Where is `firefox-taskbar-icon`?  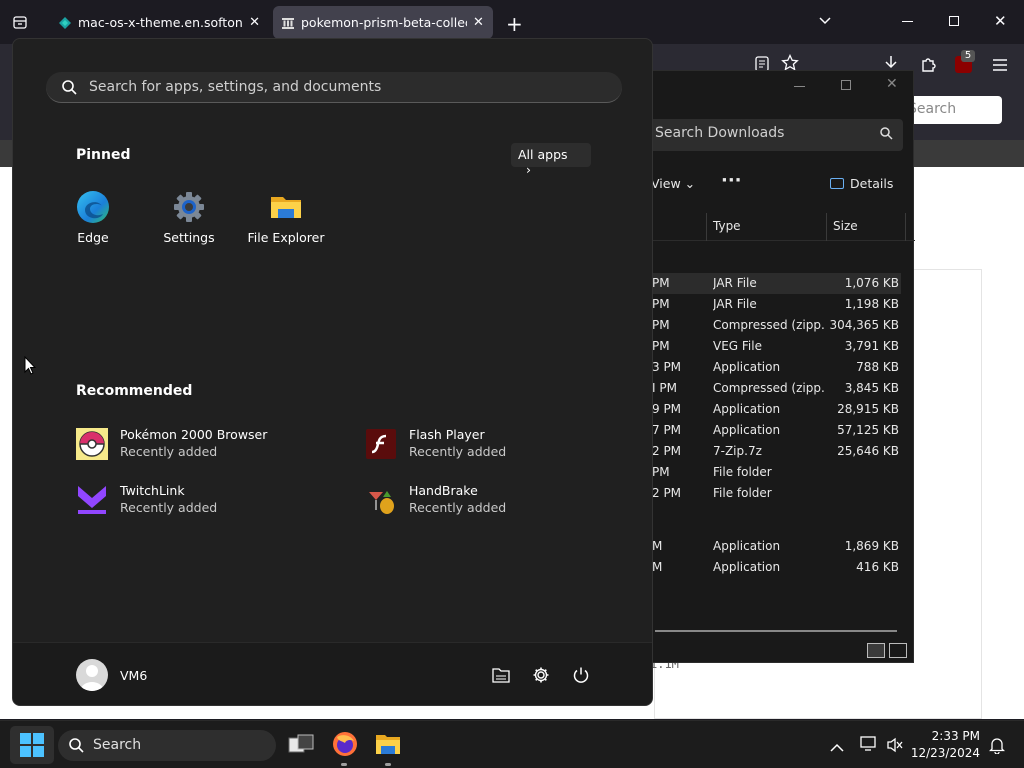 firefox-taskbar-icon is located at coordinates (345, 746).